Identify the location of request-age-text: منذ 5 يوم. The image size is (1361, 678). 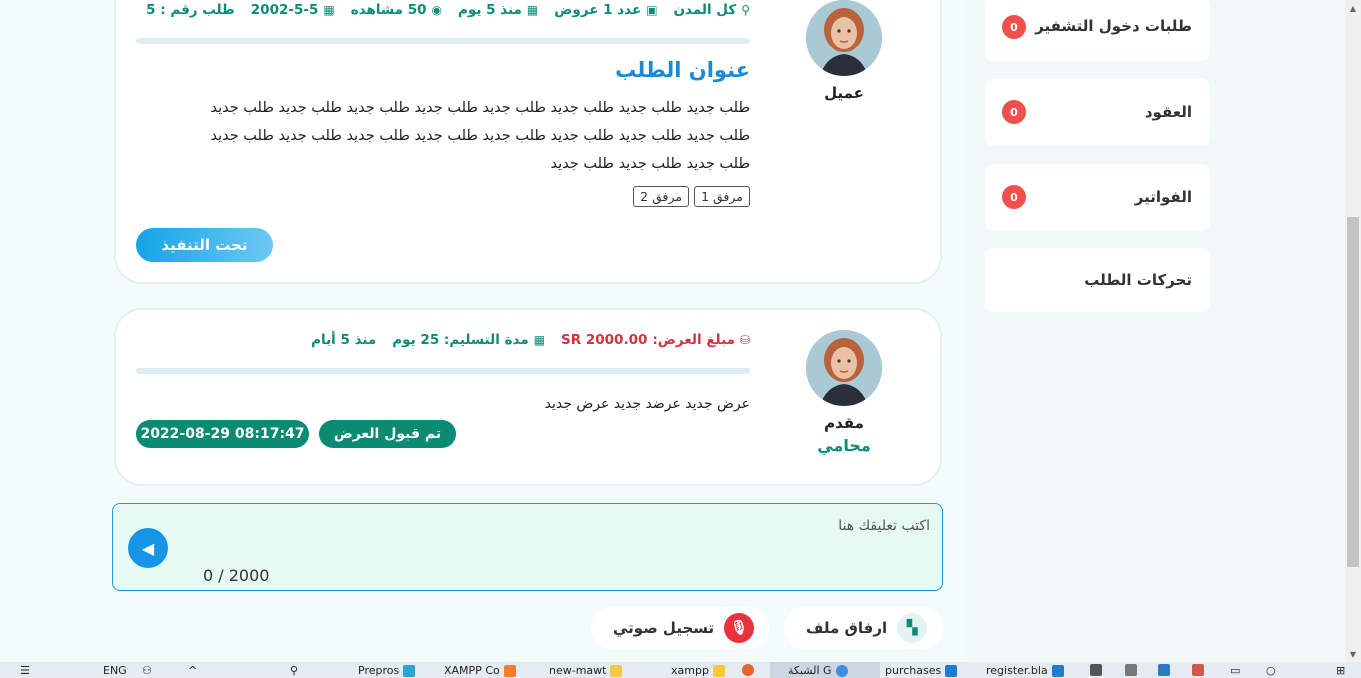
(489, 10).